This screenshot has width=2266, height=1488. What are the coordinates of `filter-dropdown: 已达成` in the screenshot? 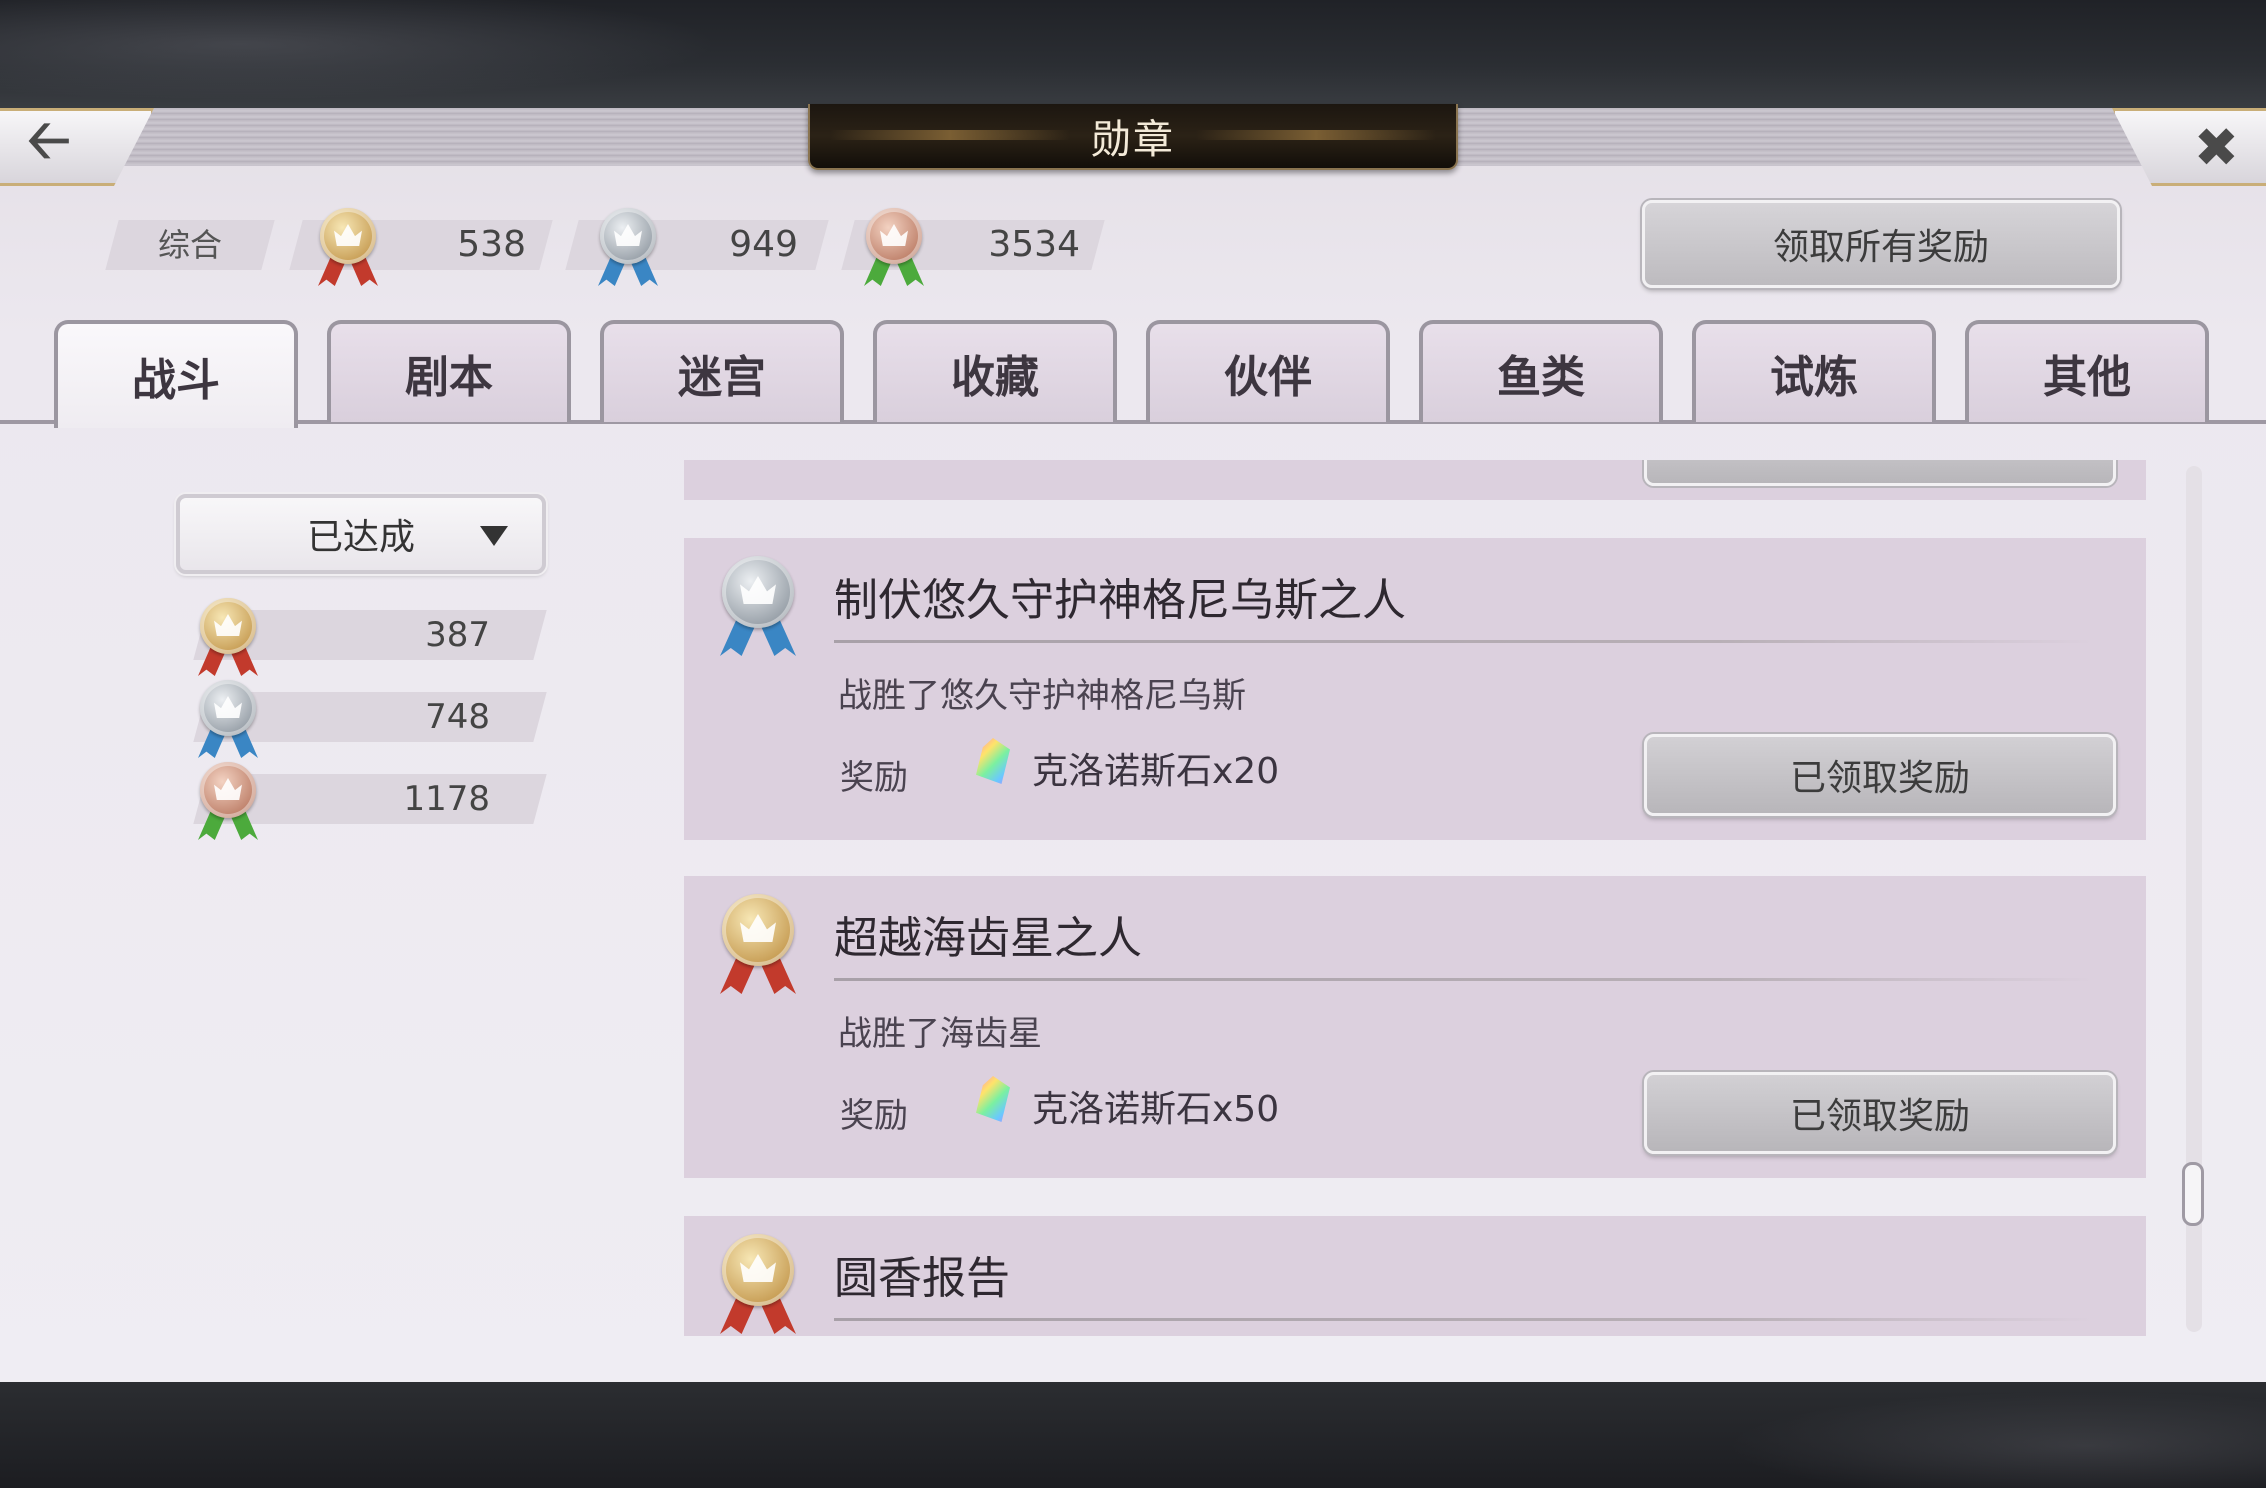 It's located at (361, 534).